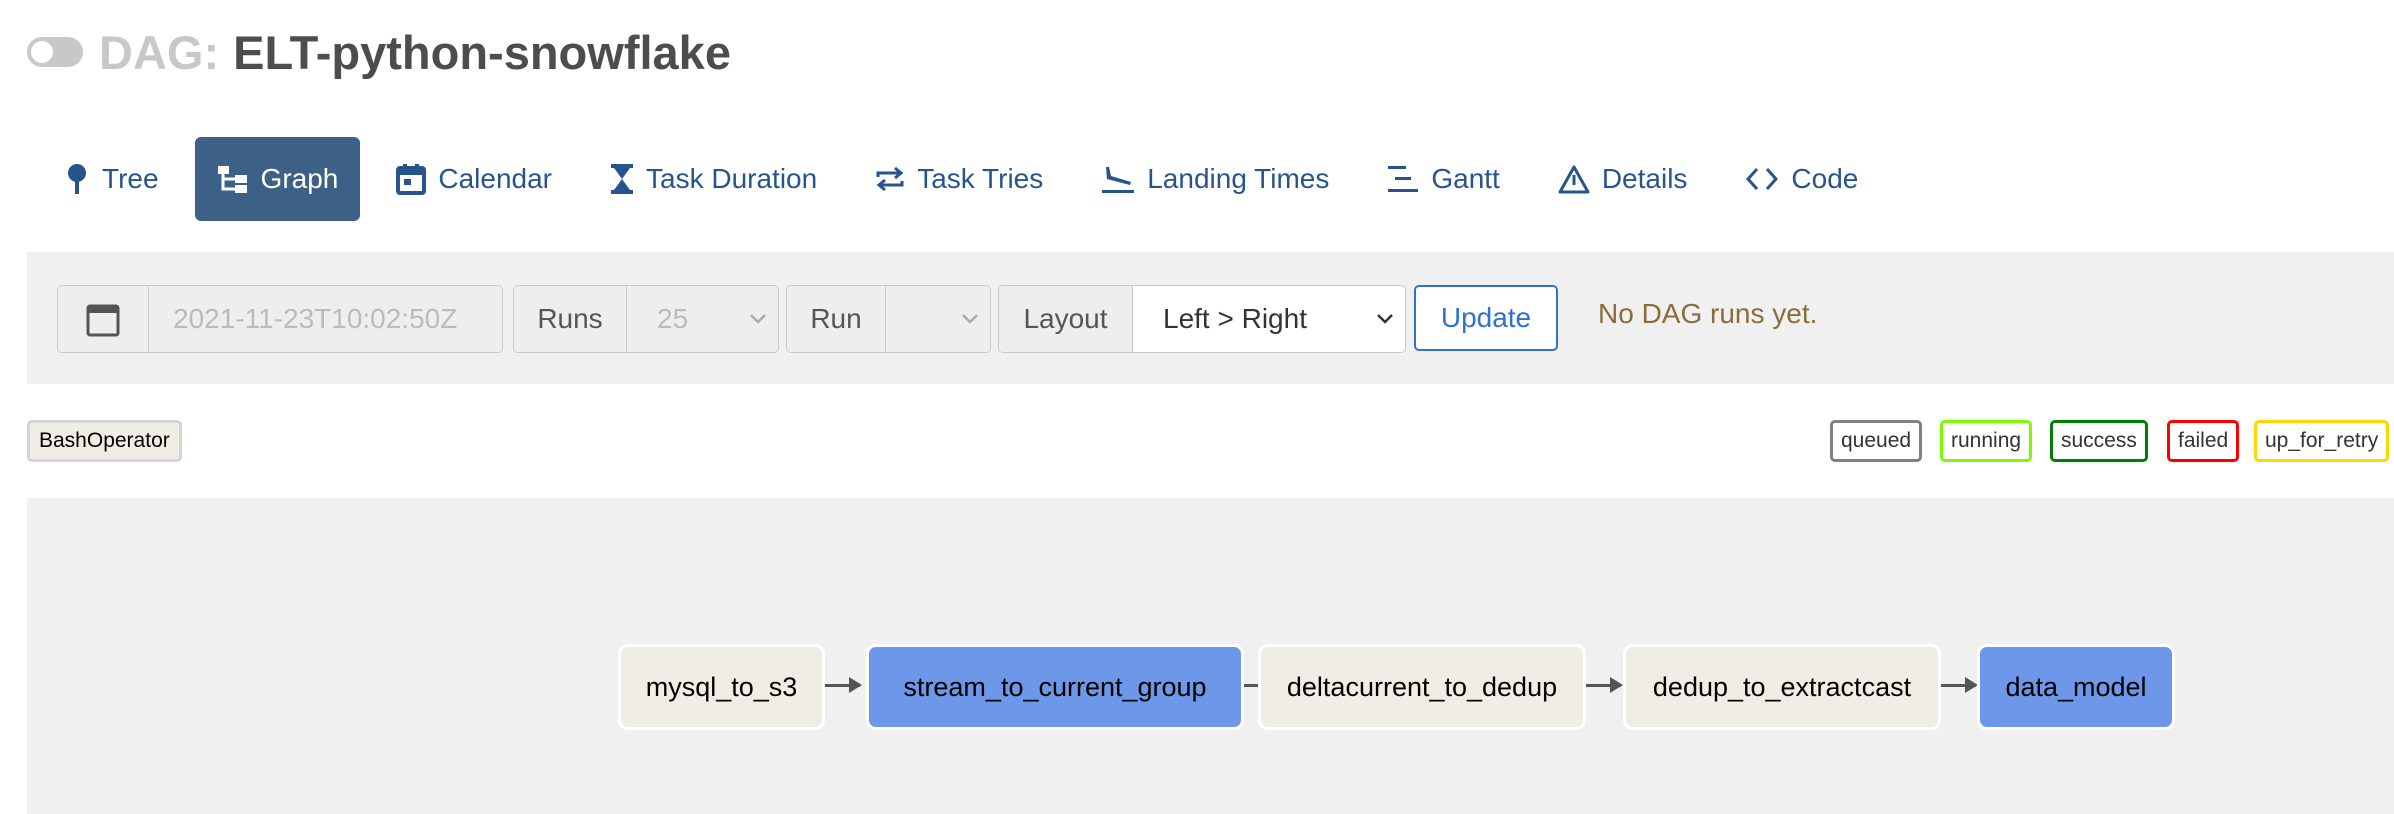 Image resolution: width=2394 pixels, height=814 pixels. I want to click on tab-gantt: Gantt, so click(1443, 179).